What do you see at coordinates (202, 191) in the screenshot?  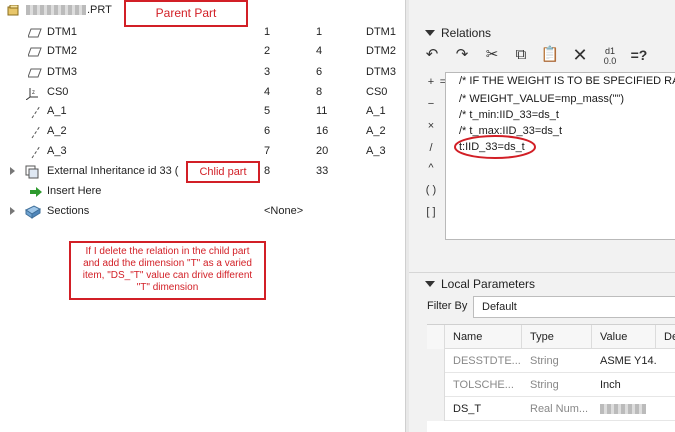 I see `tree-row-insert-here: Insert Here` at bounding box center [202, 191].